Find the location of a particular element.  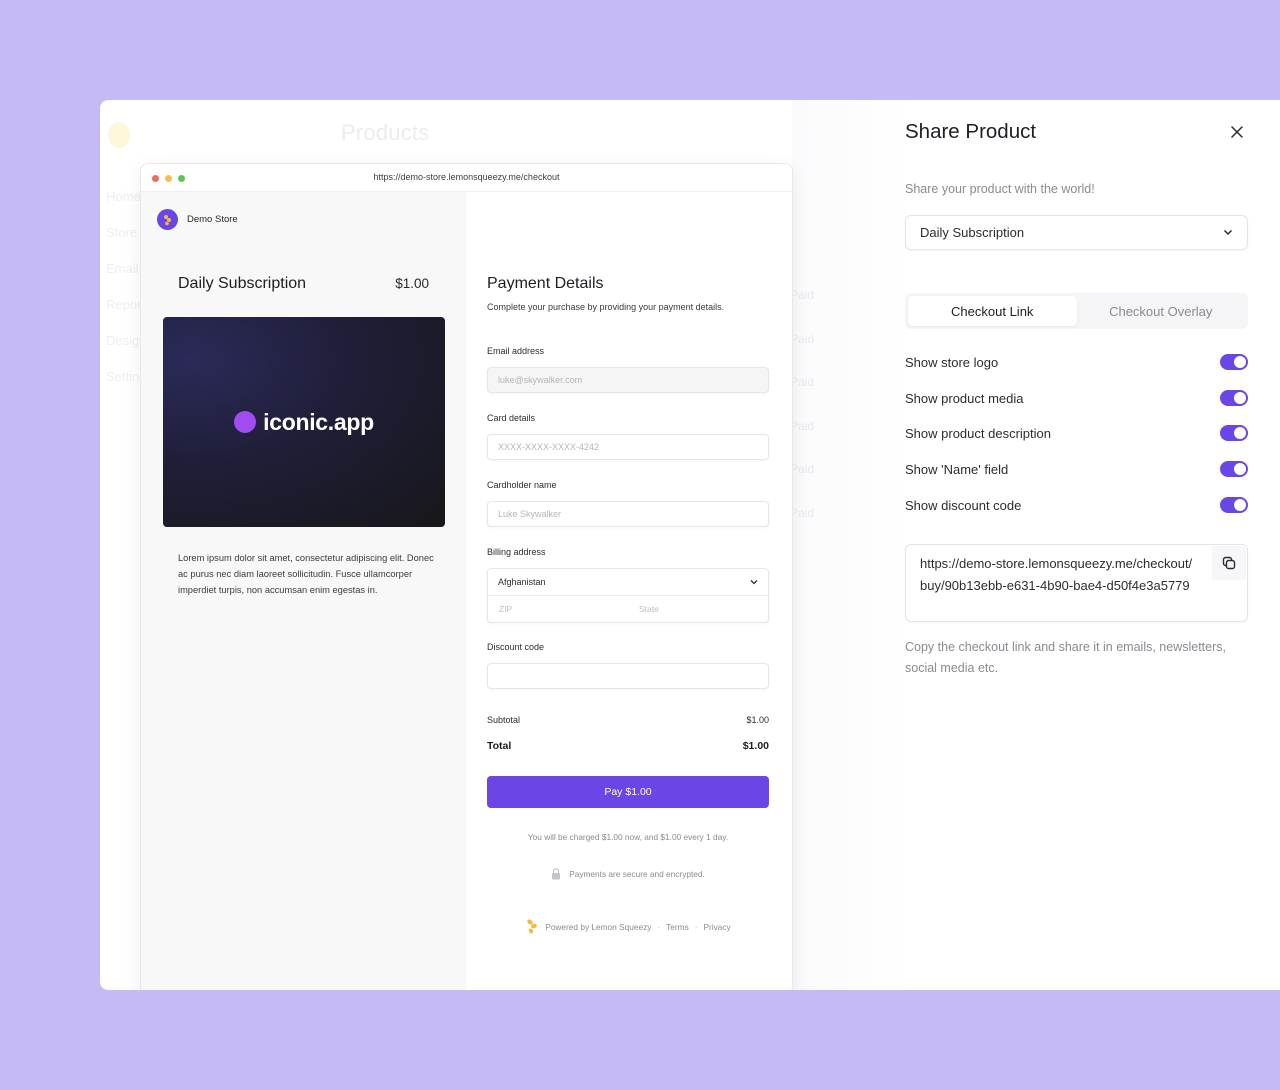

secure-note-row: Payments are secure and encrypted. is located at coordinates (628, 874).